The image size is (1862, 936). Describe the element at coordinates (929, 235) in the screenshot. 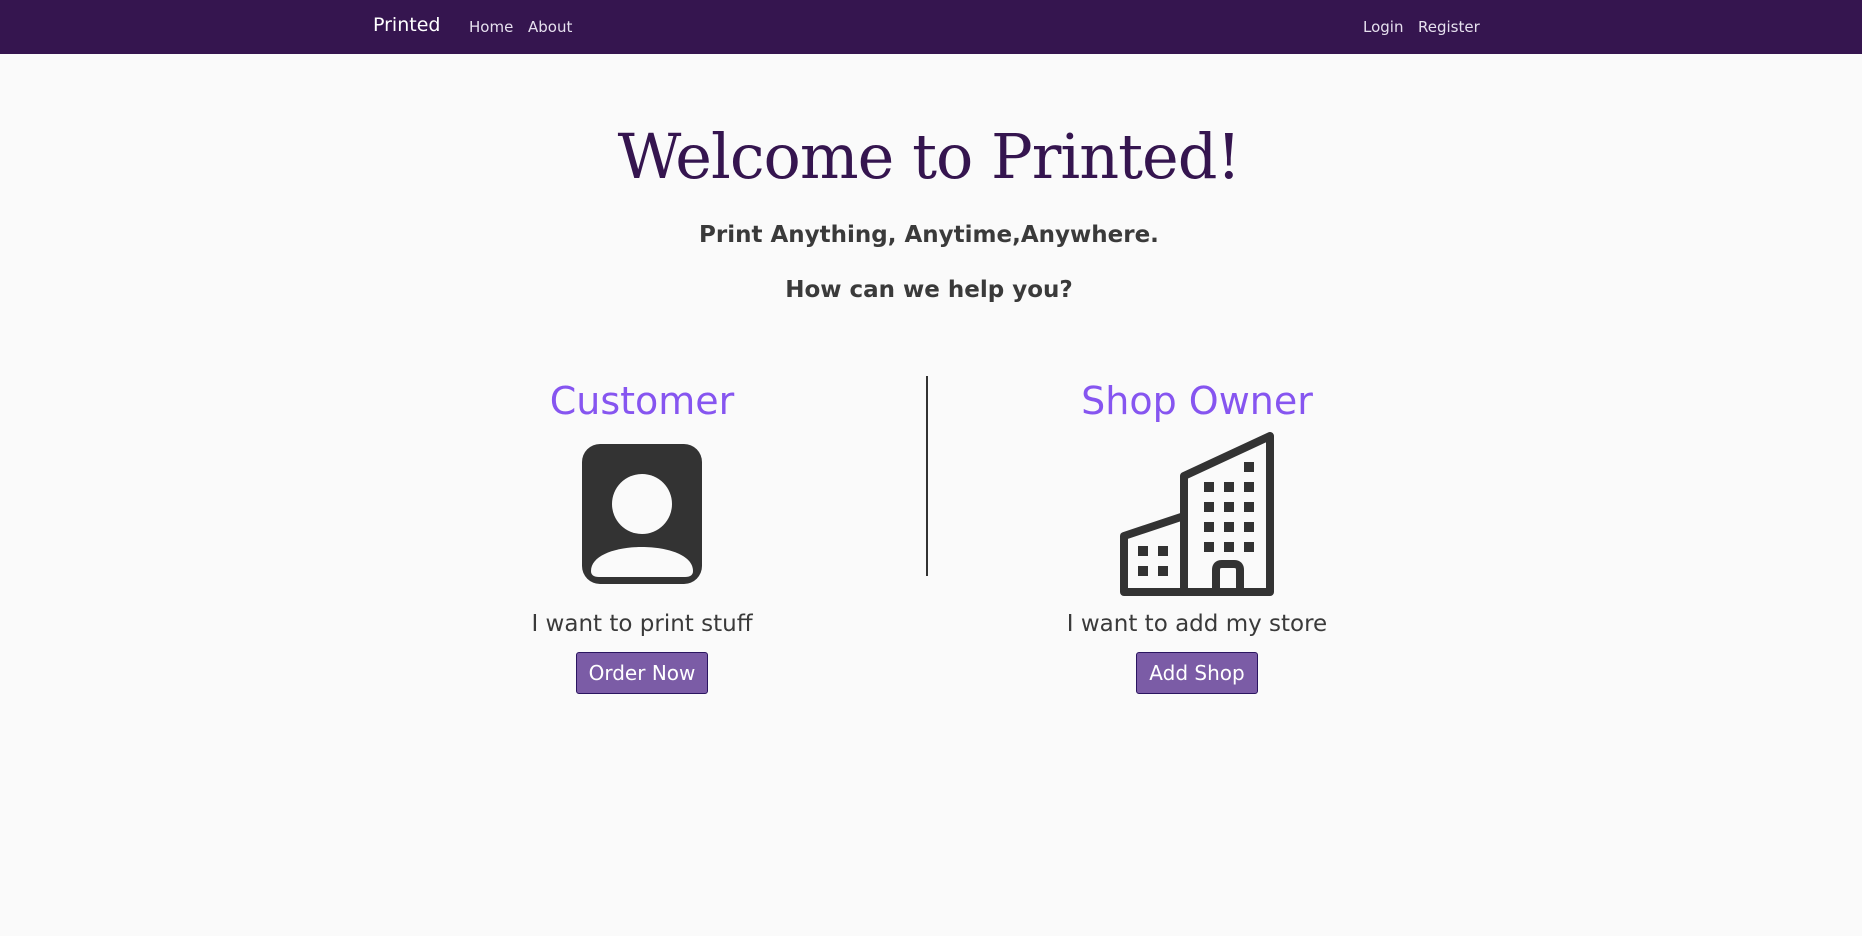

I see `tagline: Print Anything, Anytime,Anywhere.` at that location.